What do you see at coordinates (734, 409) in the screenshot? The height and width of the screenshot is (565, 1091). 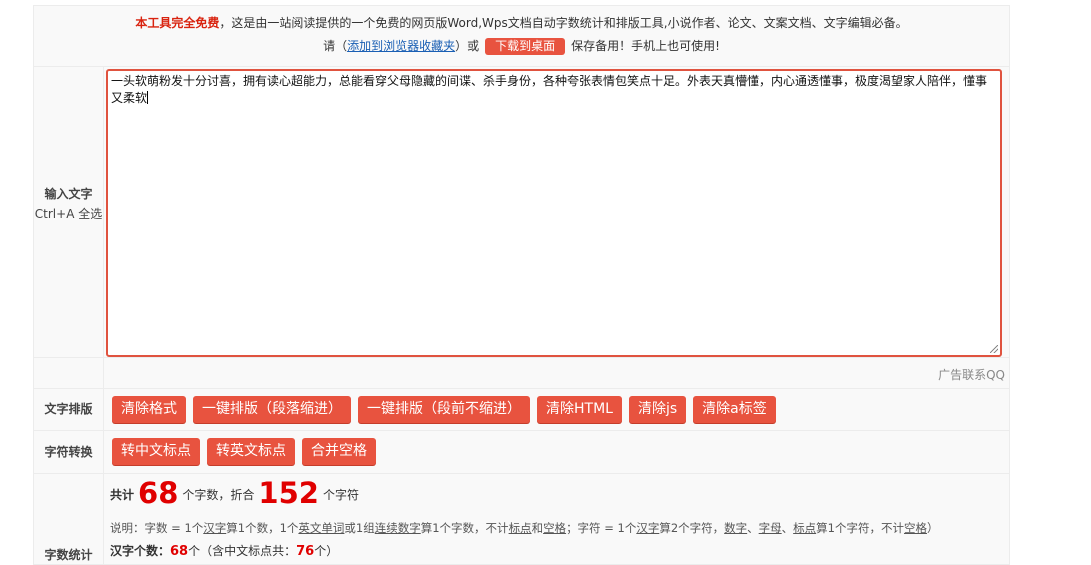 I see `clear-a-tag-button: 清除a标签` at bounding box center [734, 409].